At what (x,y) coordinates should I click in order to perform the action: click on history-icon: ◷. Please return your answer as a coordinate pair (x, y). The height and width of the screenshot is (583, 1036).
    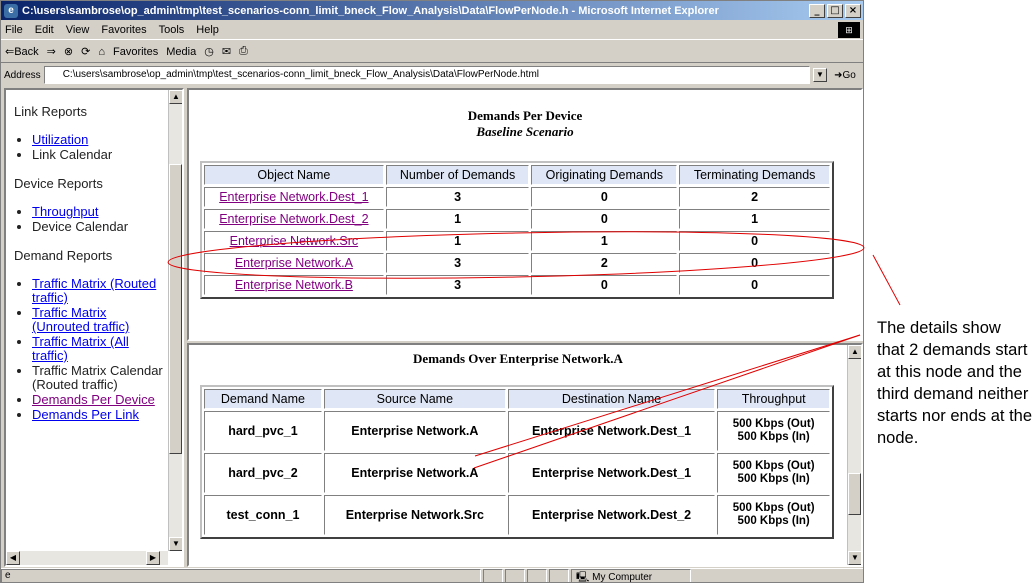
    Looking at the image, I should click on (209, 51).